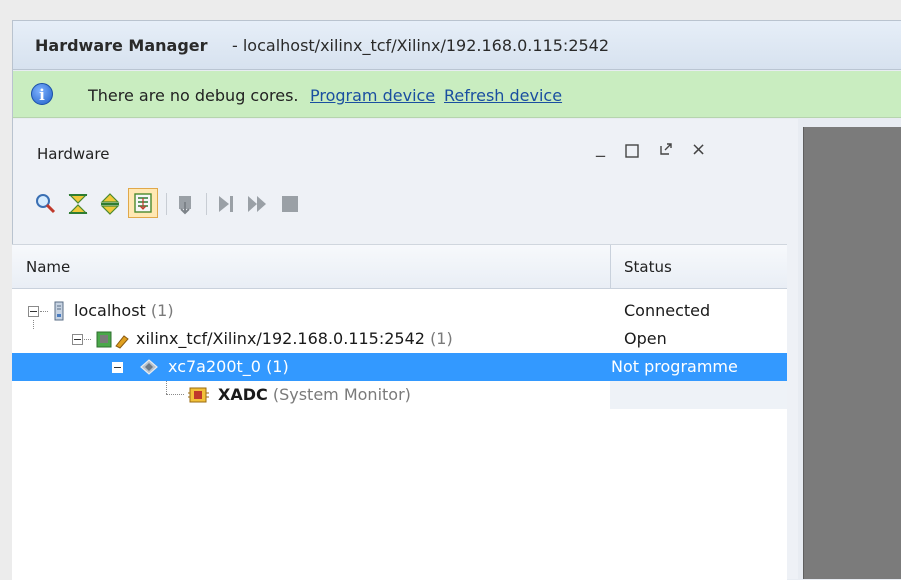 The width and height of the screenshot is (901, 580). Describe the element at coordinates (852, 353) in the screenshot. I see `right-view-area` at that location.